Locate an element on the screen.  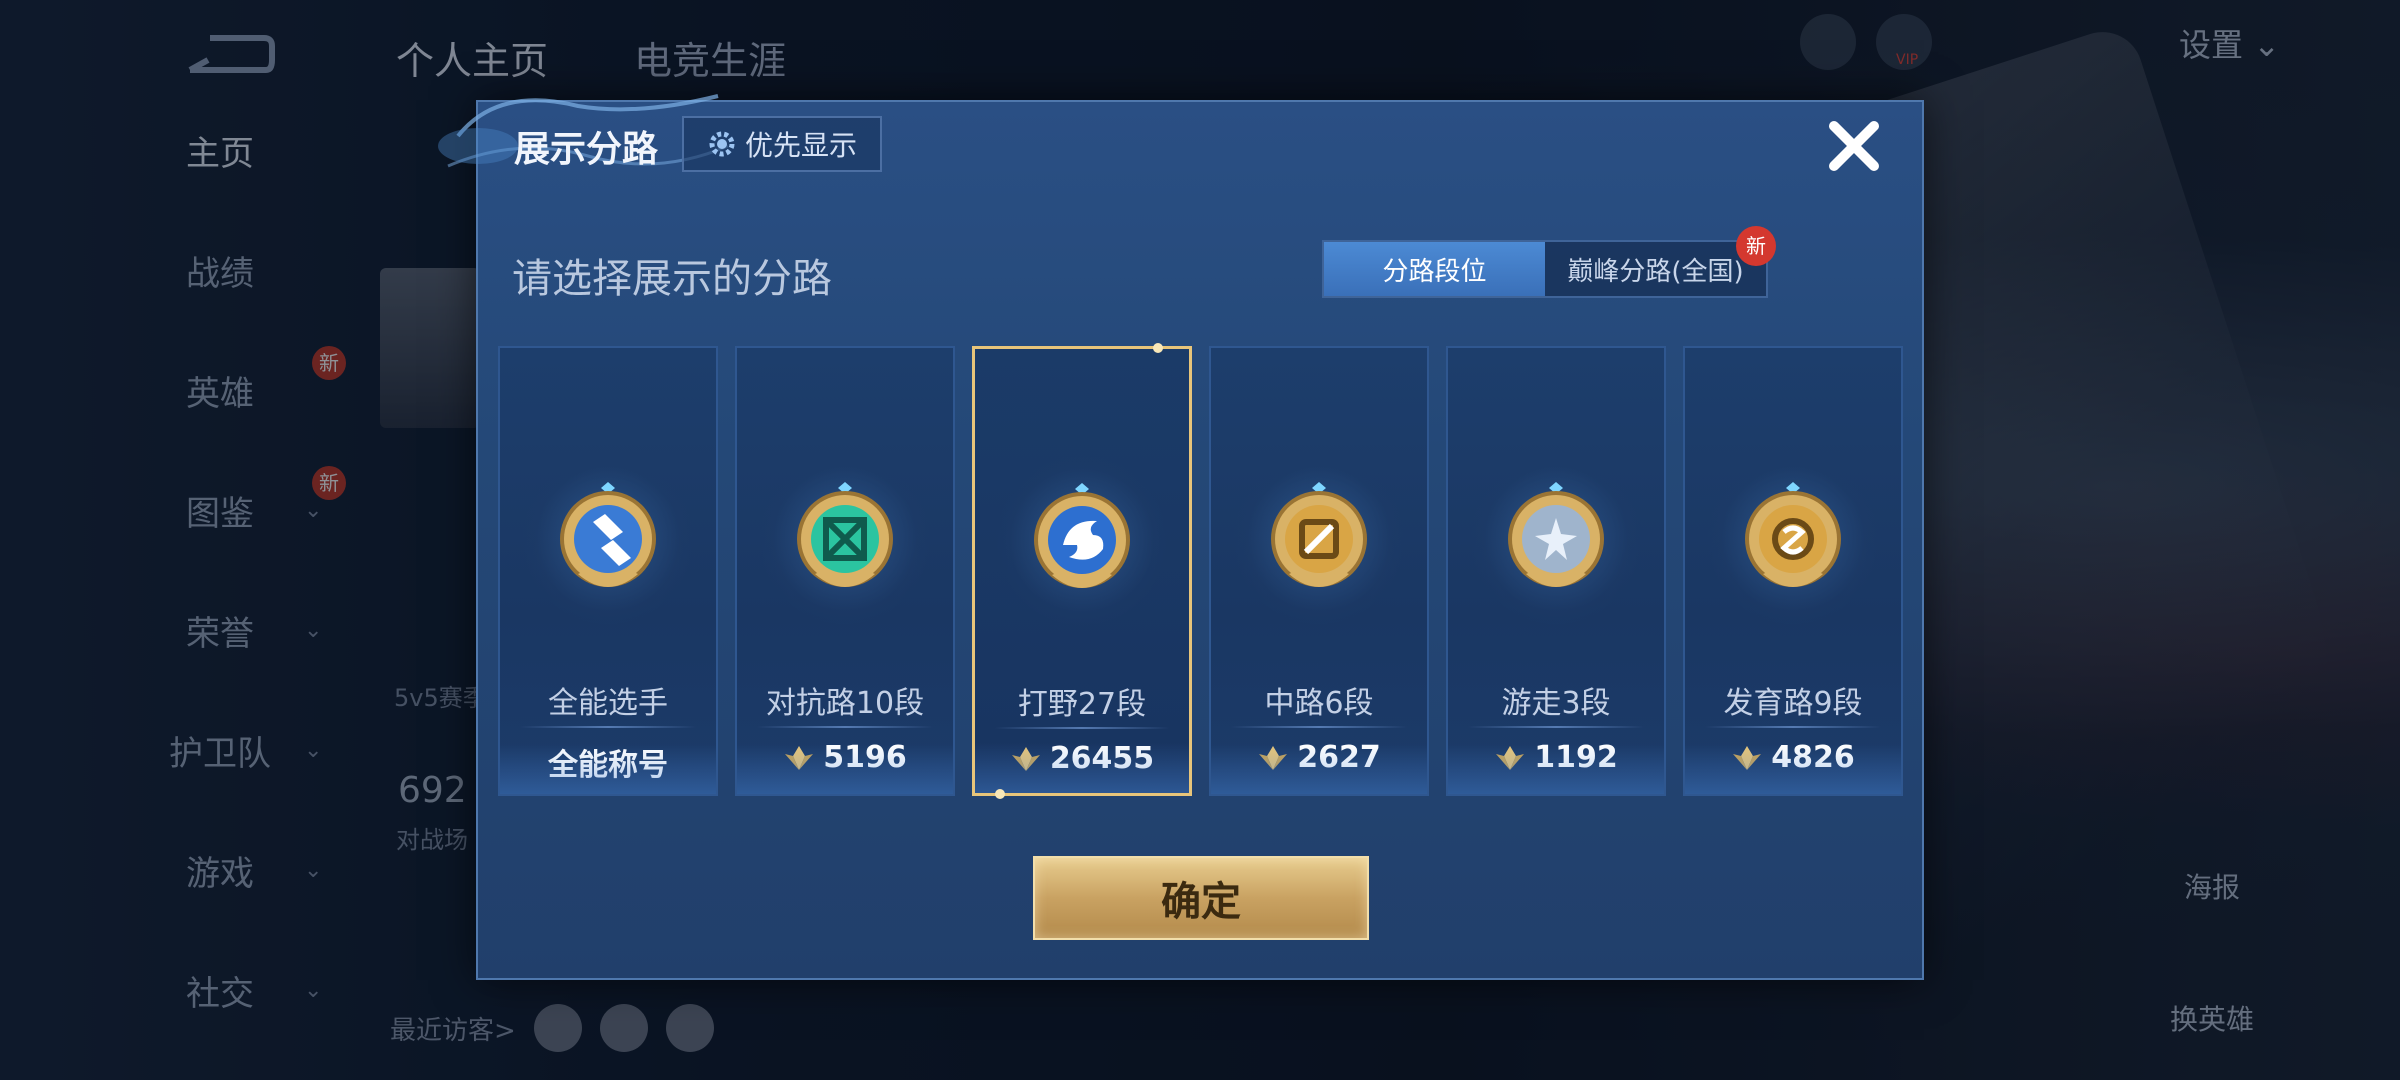
dialog-subtitle: 请选择展示的分路 is located at coordinates (672, 279).